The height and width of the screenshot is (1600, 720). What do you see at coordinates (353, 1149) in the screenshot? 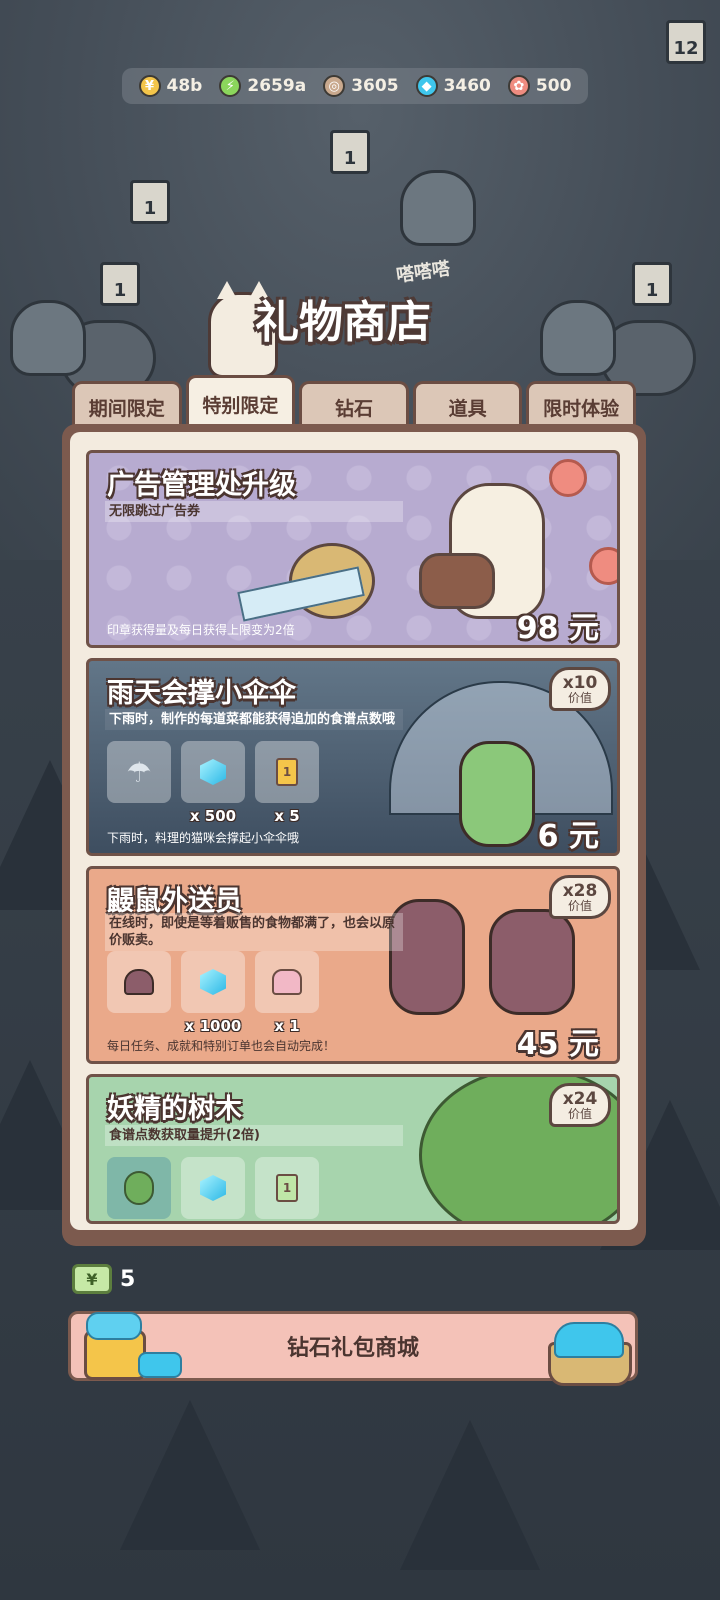
I see `offer-card-fairy-tree: 妖精的树木 食谱点数获取量提升(2倍) x24 价值 1` at bounding box center [353, 1149].